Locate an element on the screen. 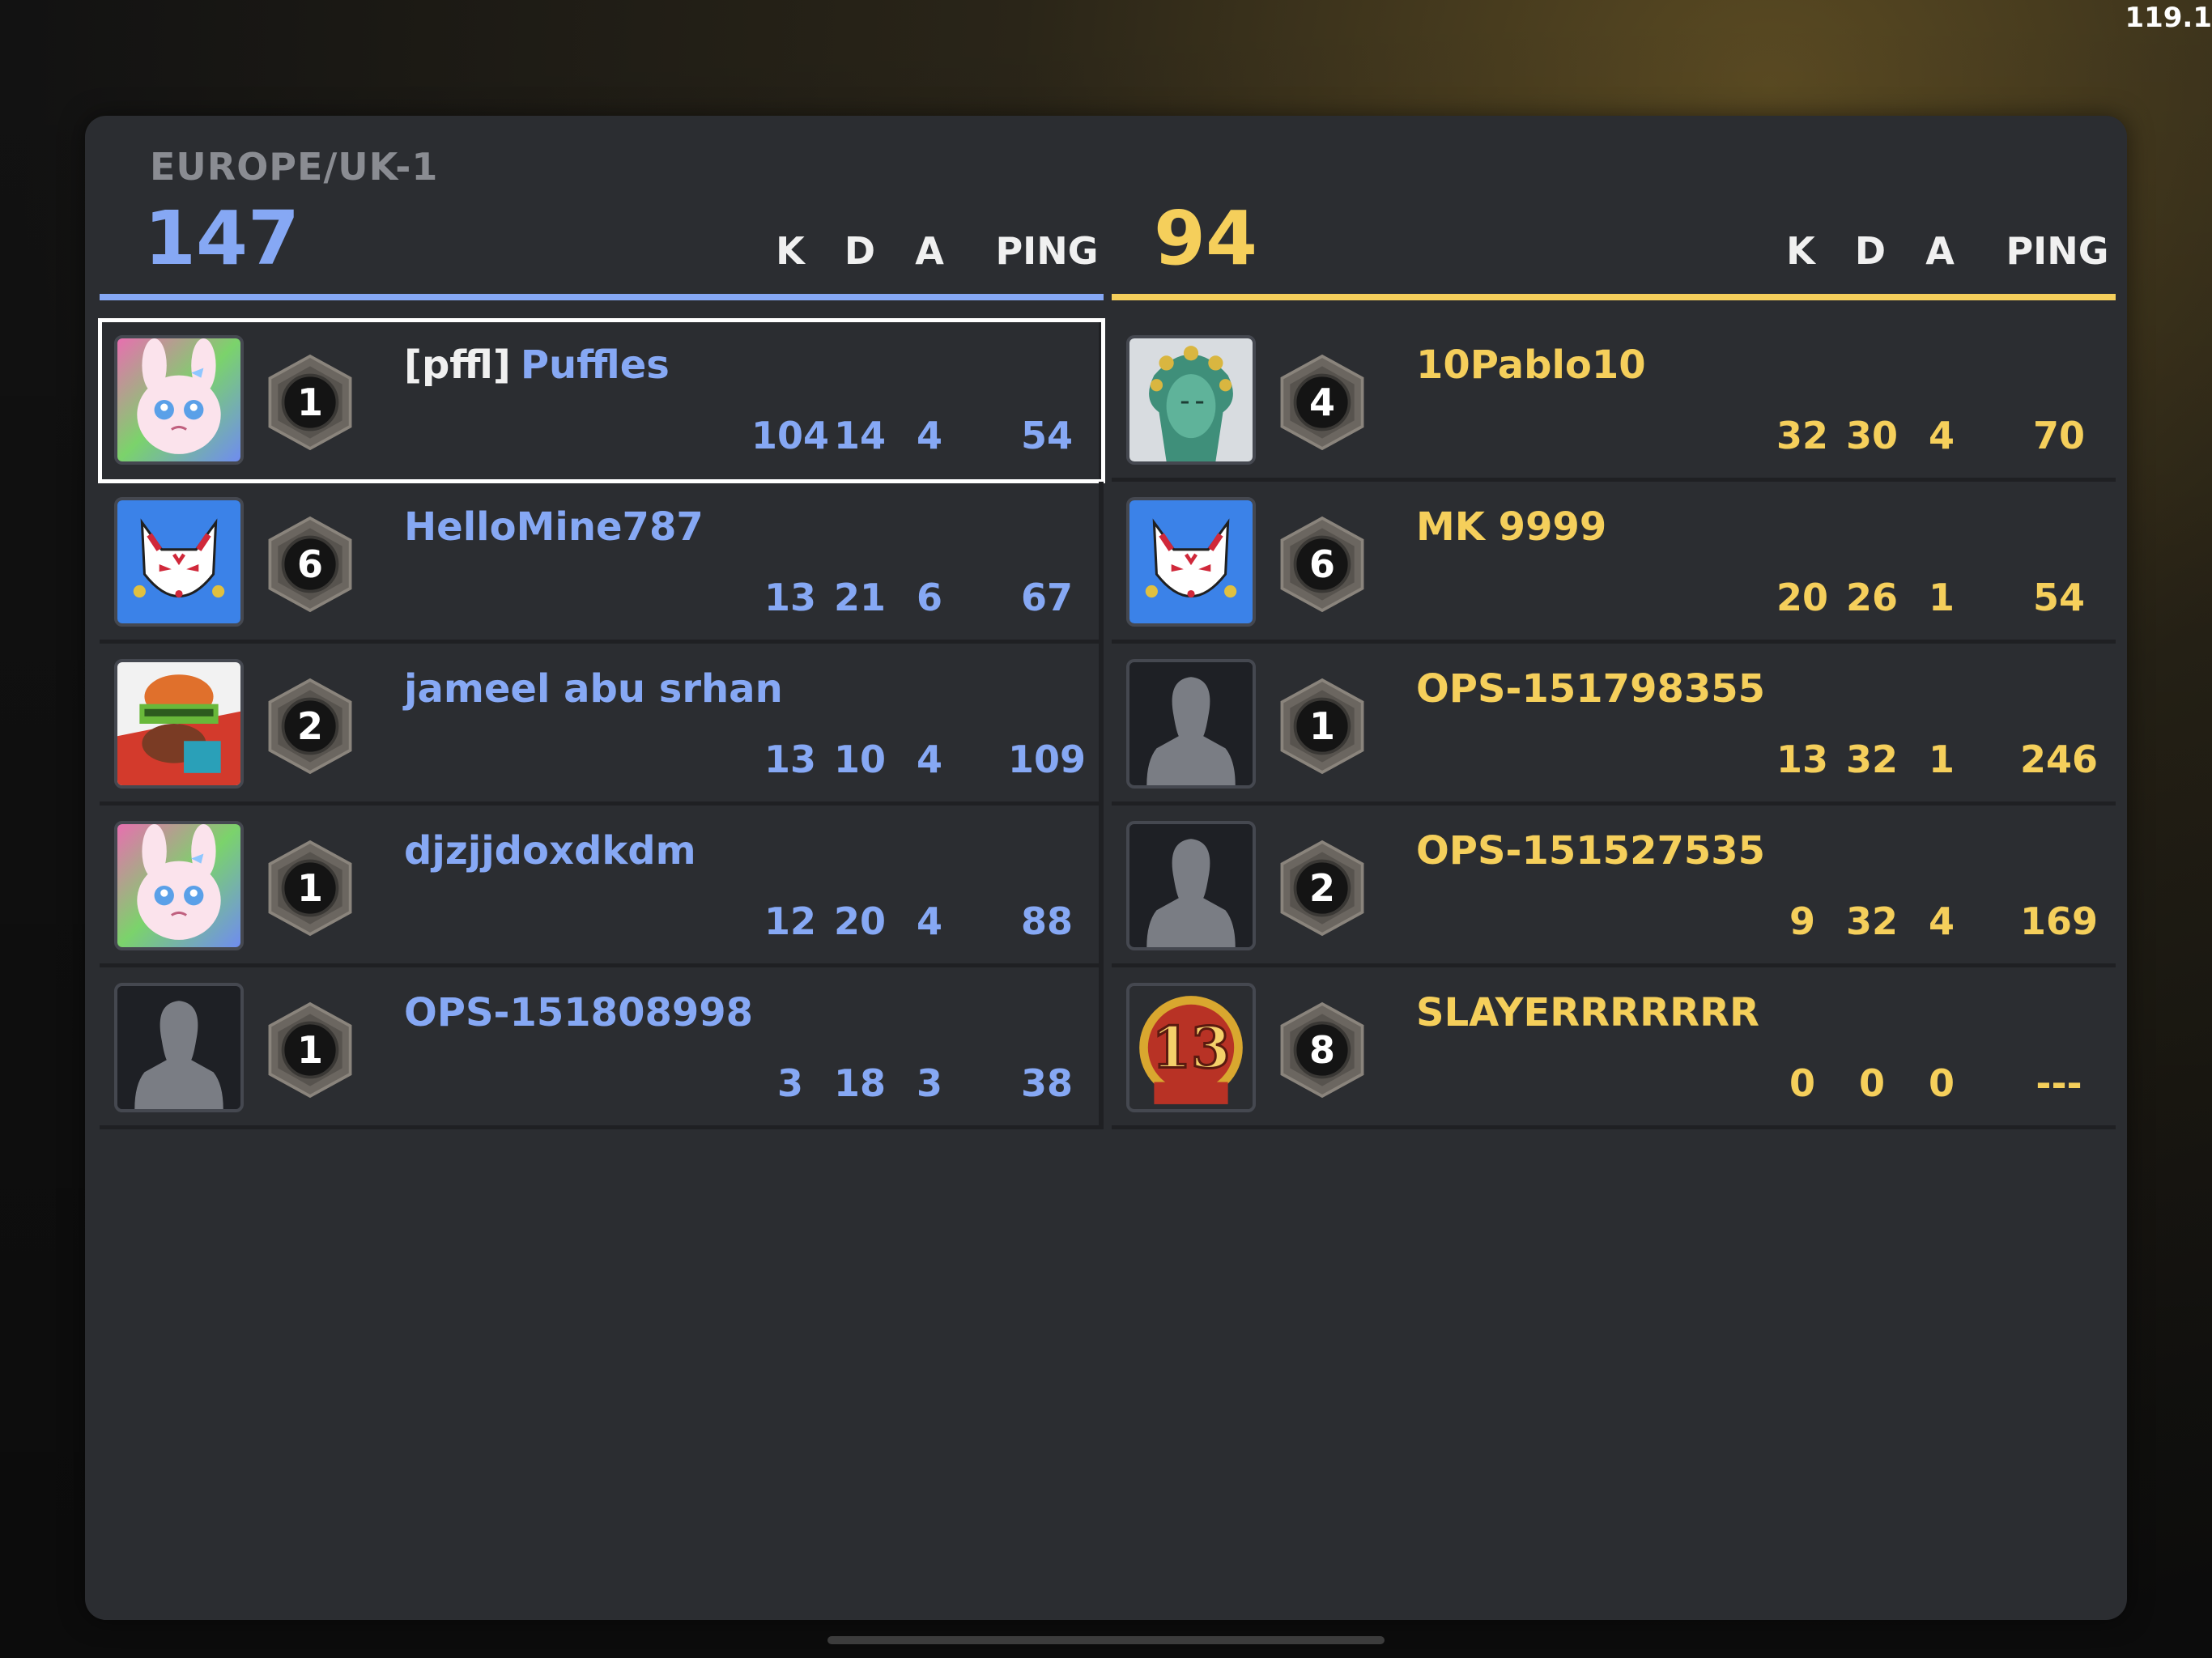 The height and width of the screenshot is (1658, 2212). home-indicator is located at coordinates (1106, 1640).